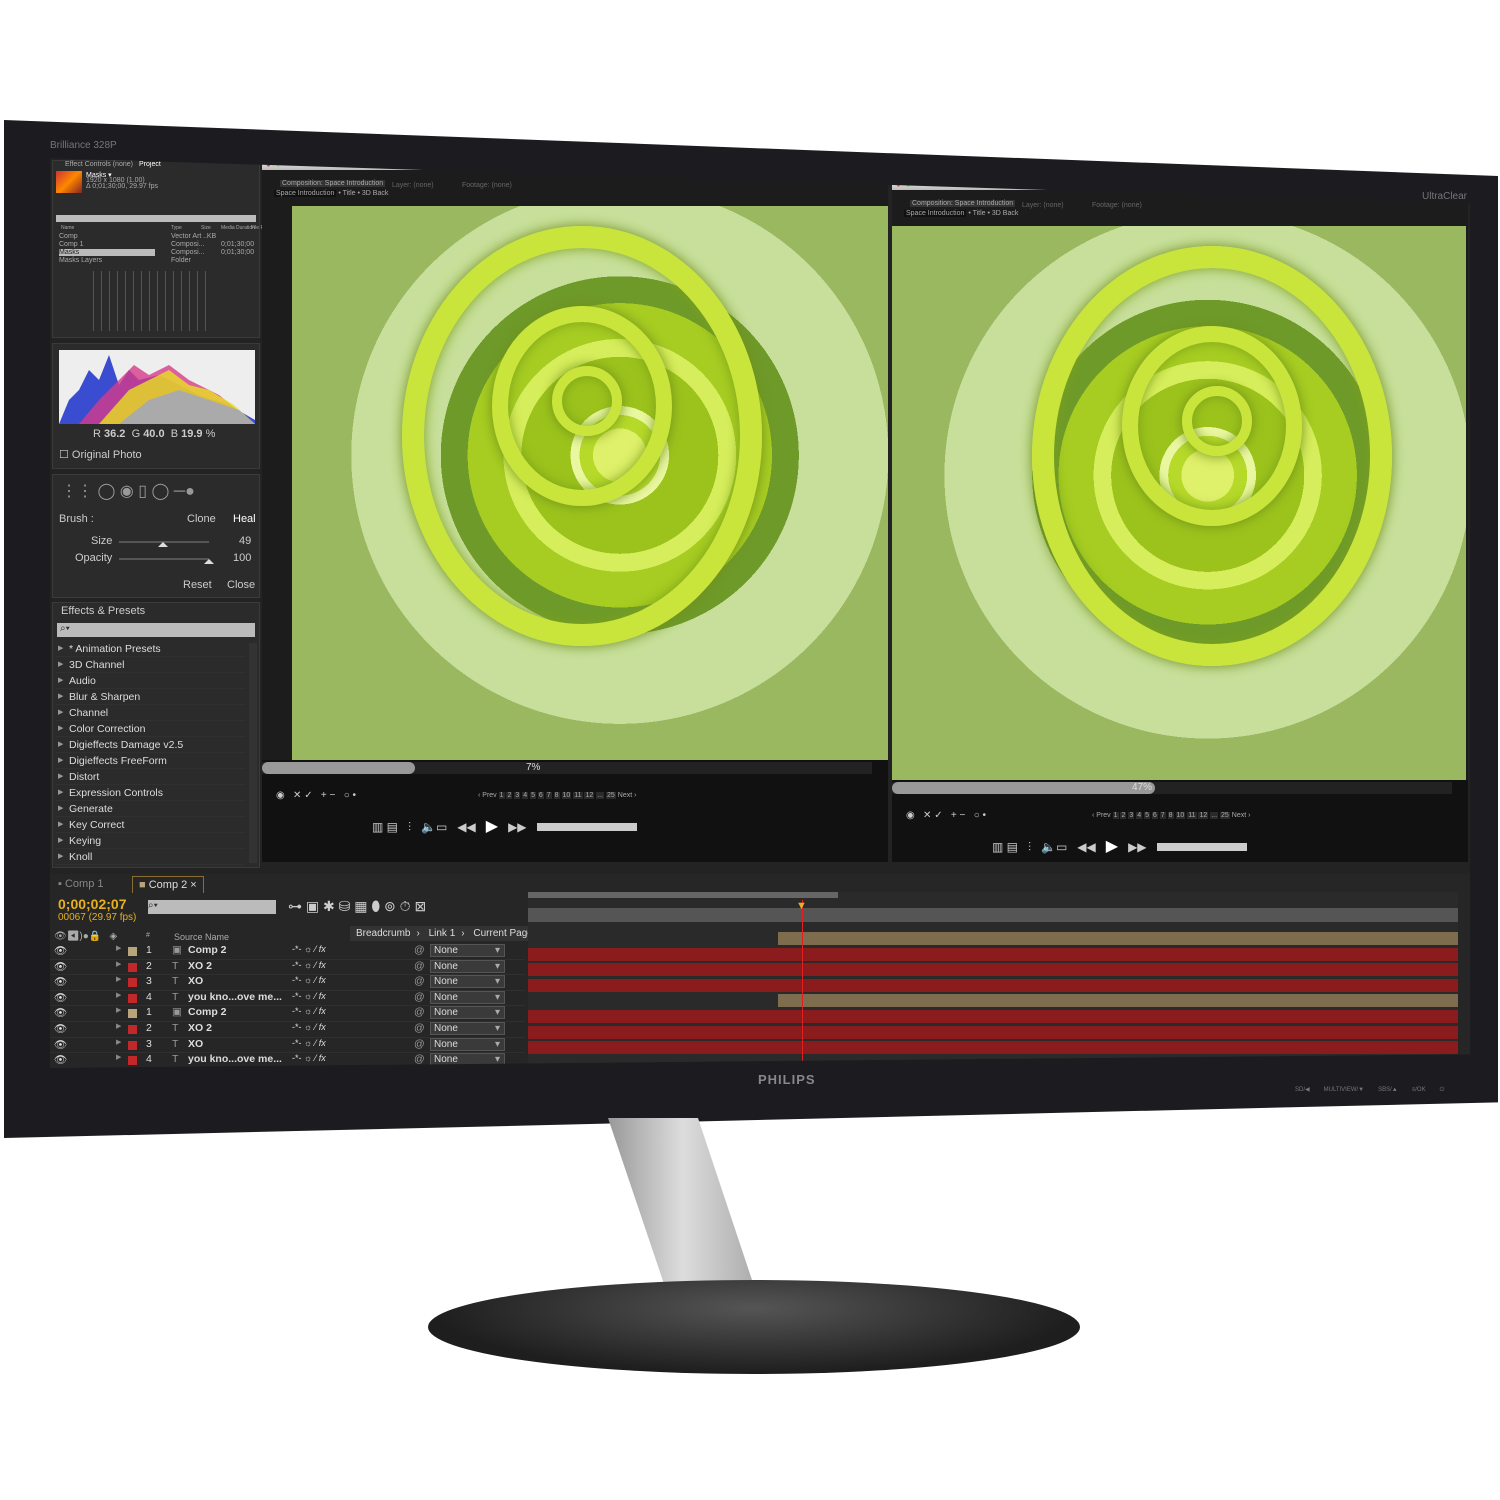 The height and width of the screenshot is (1500, 1500). What do you see at coordinates (287, 952) in the screenshot?
I see `layer-row: 👁 ▶ 1 ▣ Comp 2 -*- ☼ ⁄ fx @ None` at bounding box center [287, 952].